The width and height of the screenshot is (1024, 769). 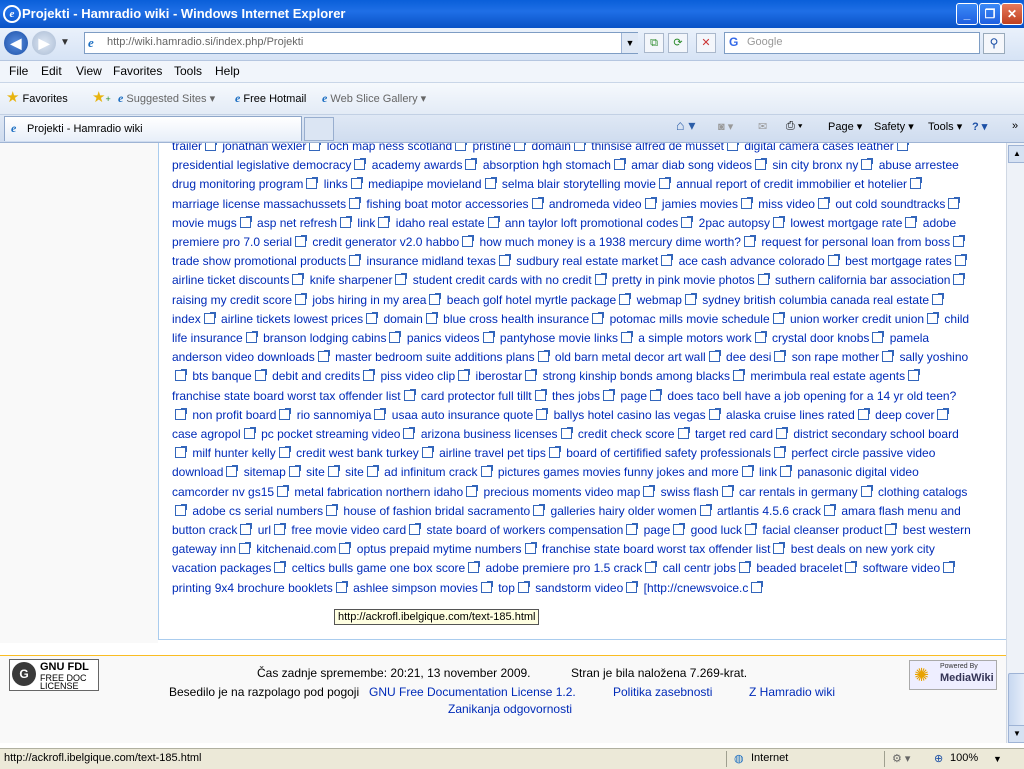 What do you see at coordinates (1015, 126) in the screenshot?
I see `toolbar-overflow-icon: »` at bounding box center [1015, 126].